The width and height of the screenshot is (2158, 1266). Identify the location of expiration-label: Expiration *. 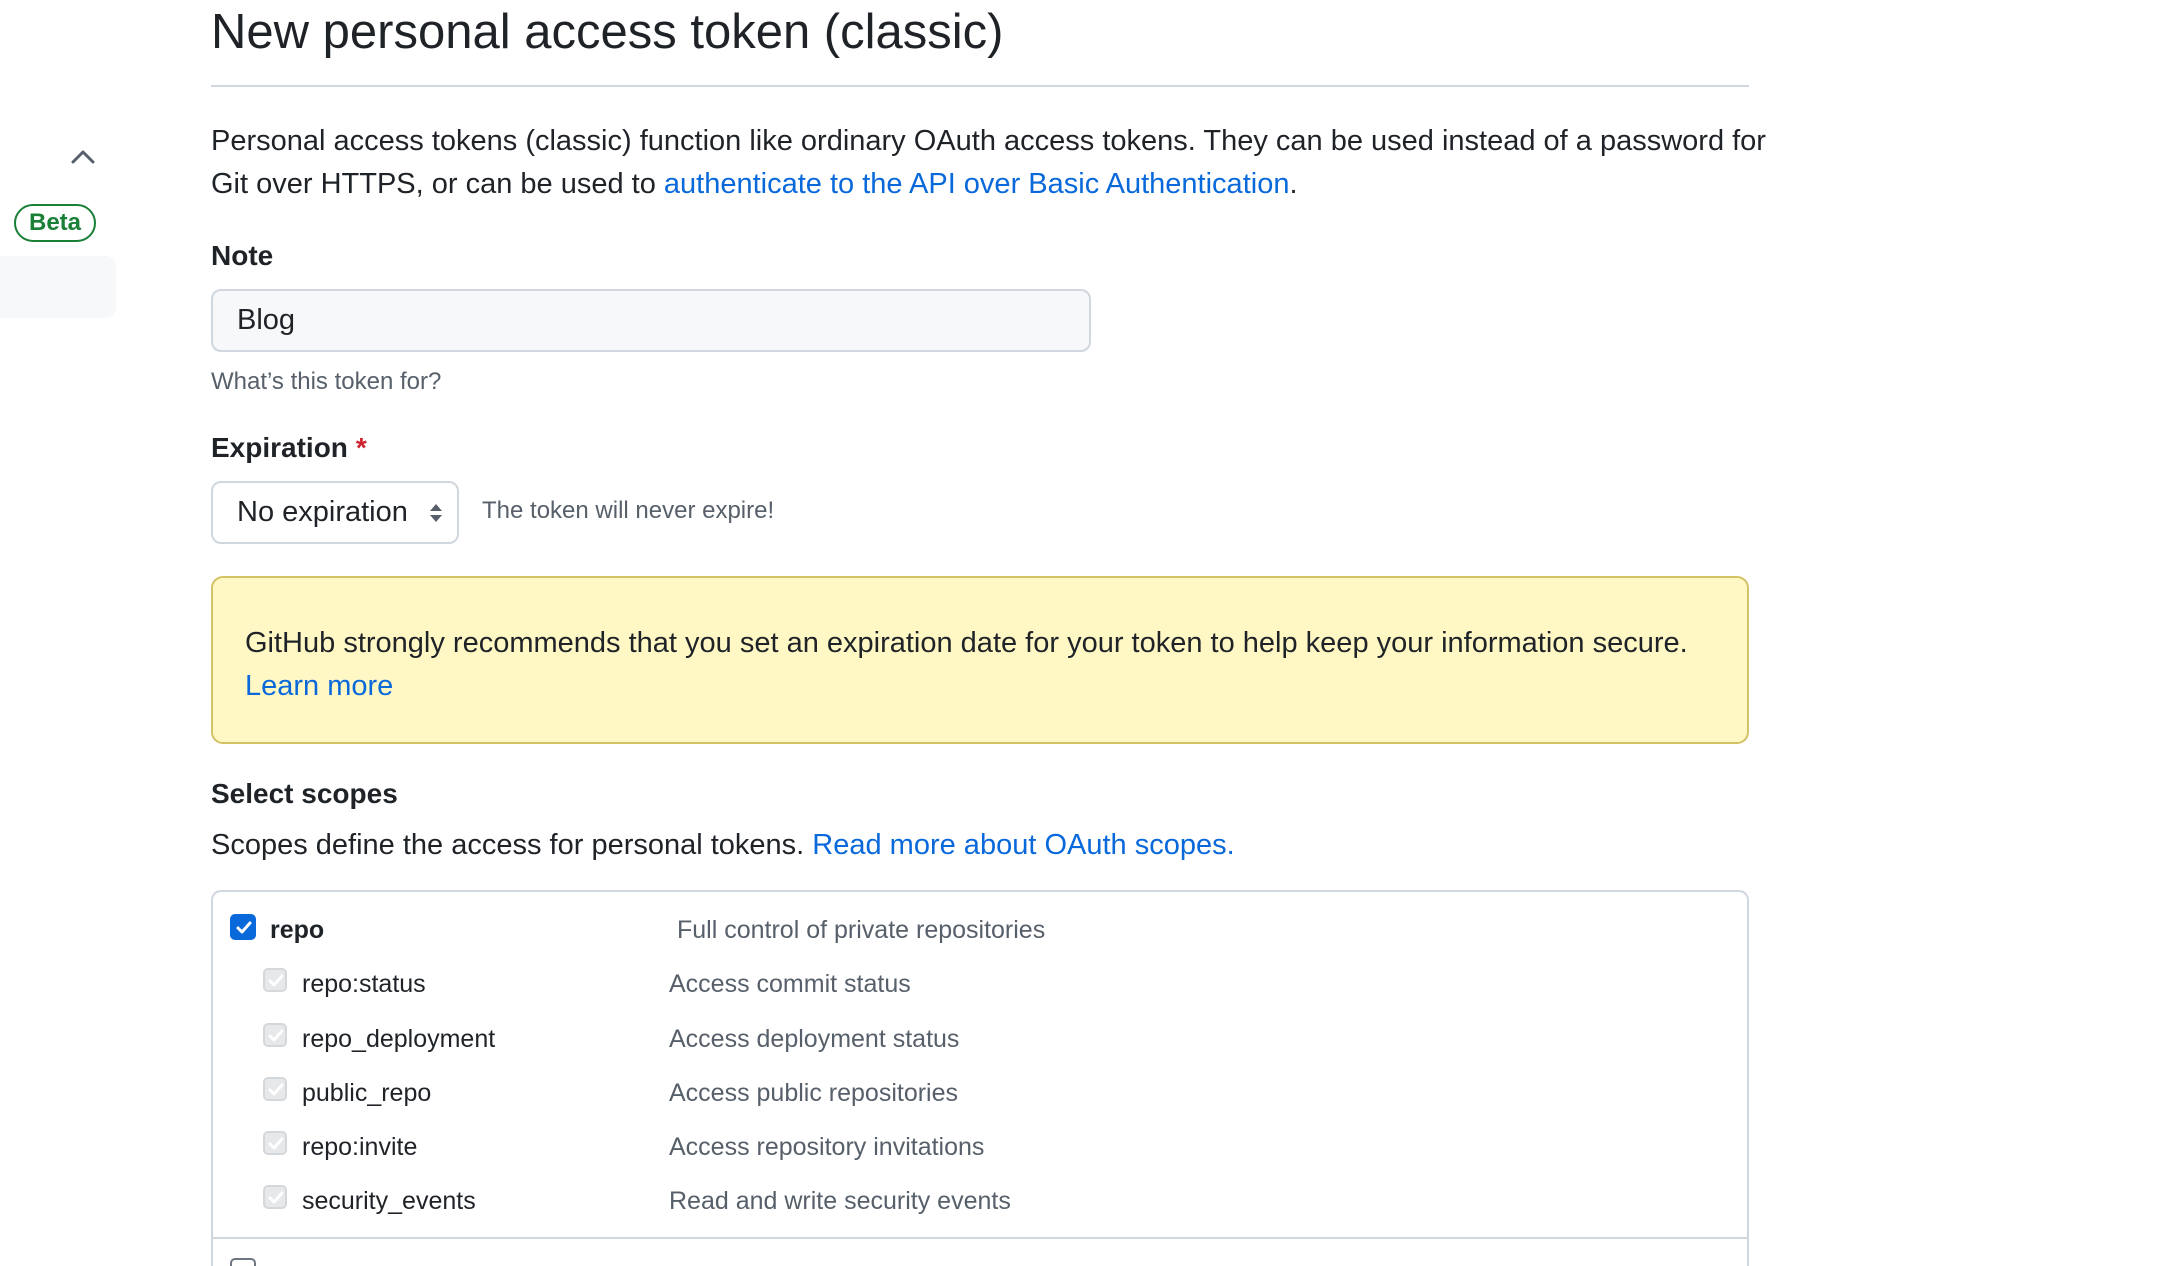
(289, 448).